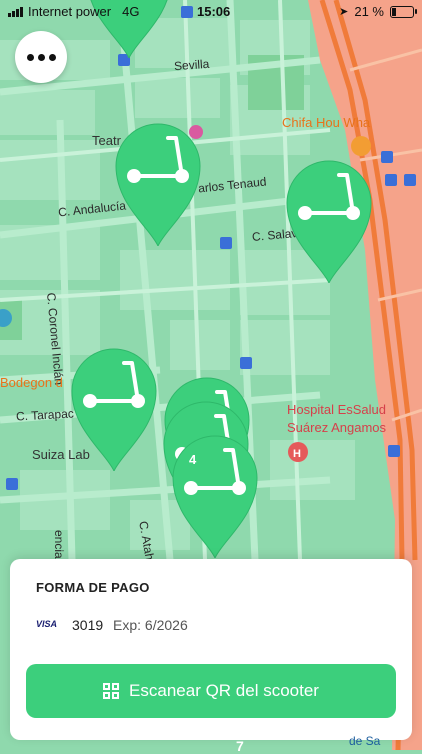  I want to click on carrier-label: Internet power, so click(70, 11).